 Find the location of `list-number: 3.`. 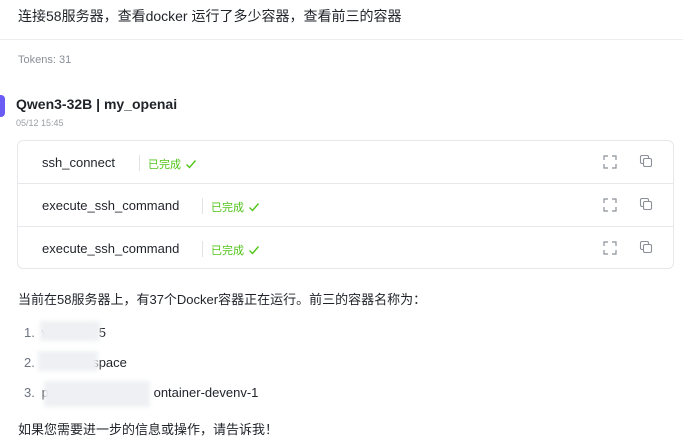

list-number: 3. is located at coordinates (29, 392).